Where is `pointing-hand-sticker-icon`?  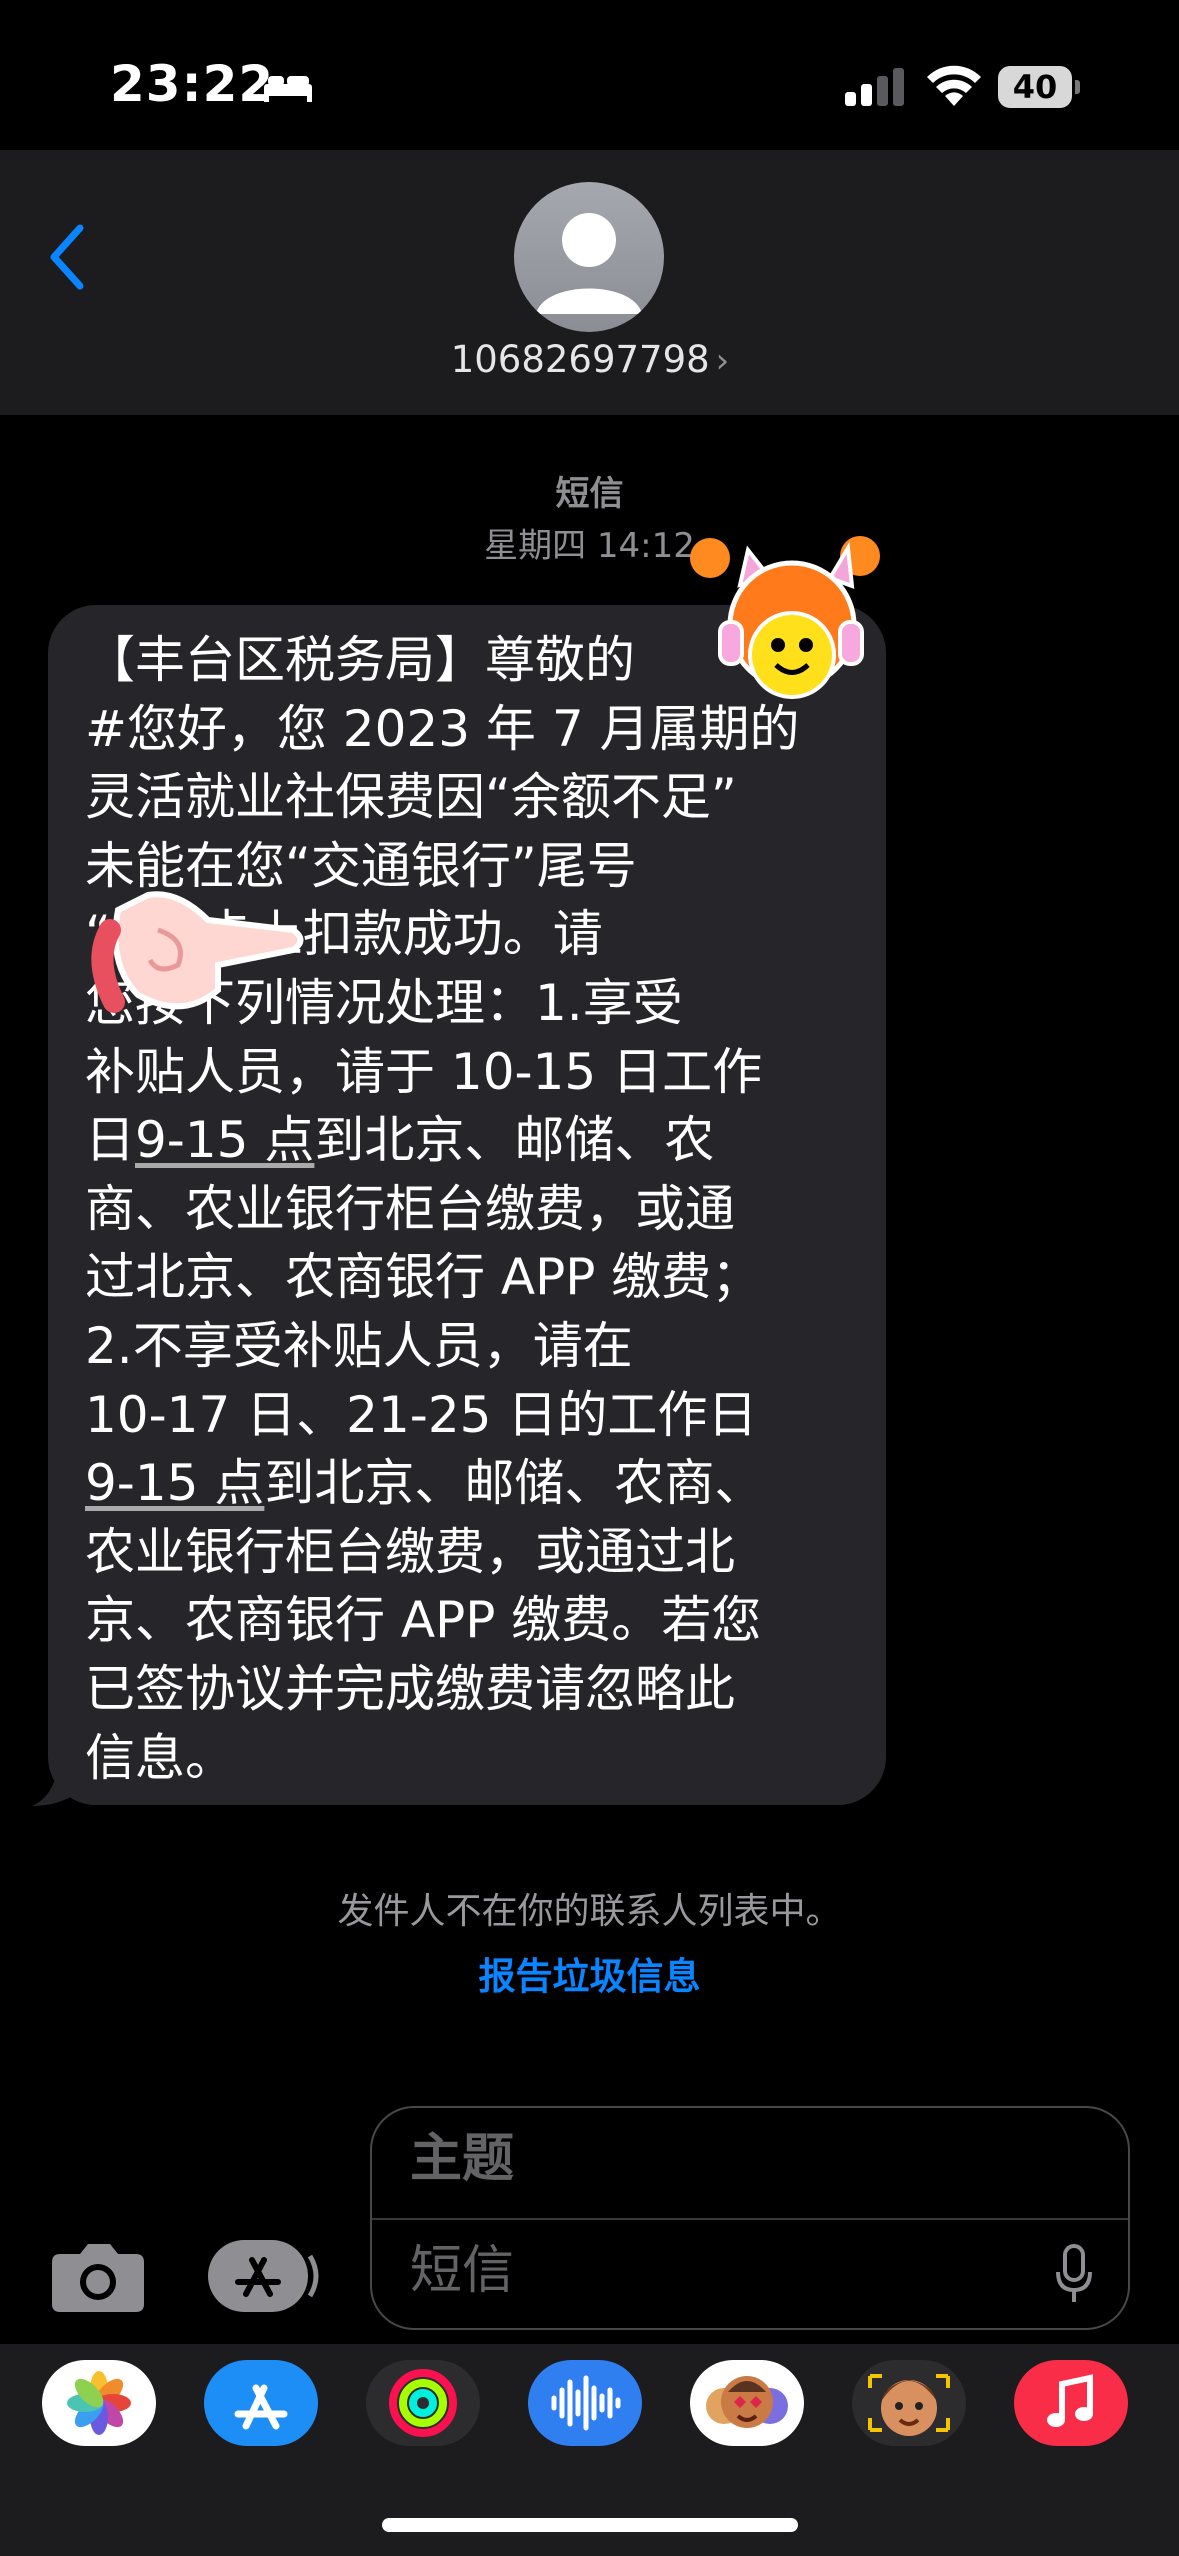
pointing-hand-sticker-icon is located at coordinates (197, 952).